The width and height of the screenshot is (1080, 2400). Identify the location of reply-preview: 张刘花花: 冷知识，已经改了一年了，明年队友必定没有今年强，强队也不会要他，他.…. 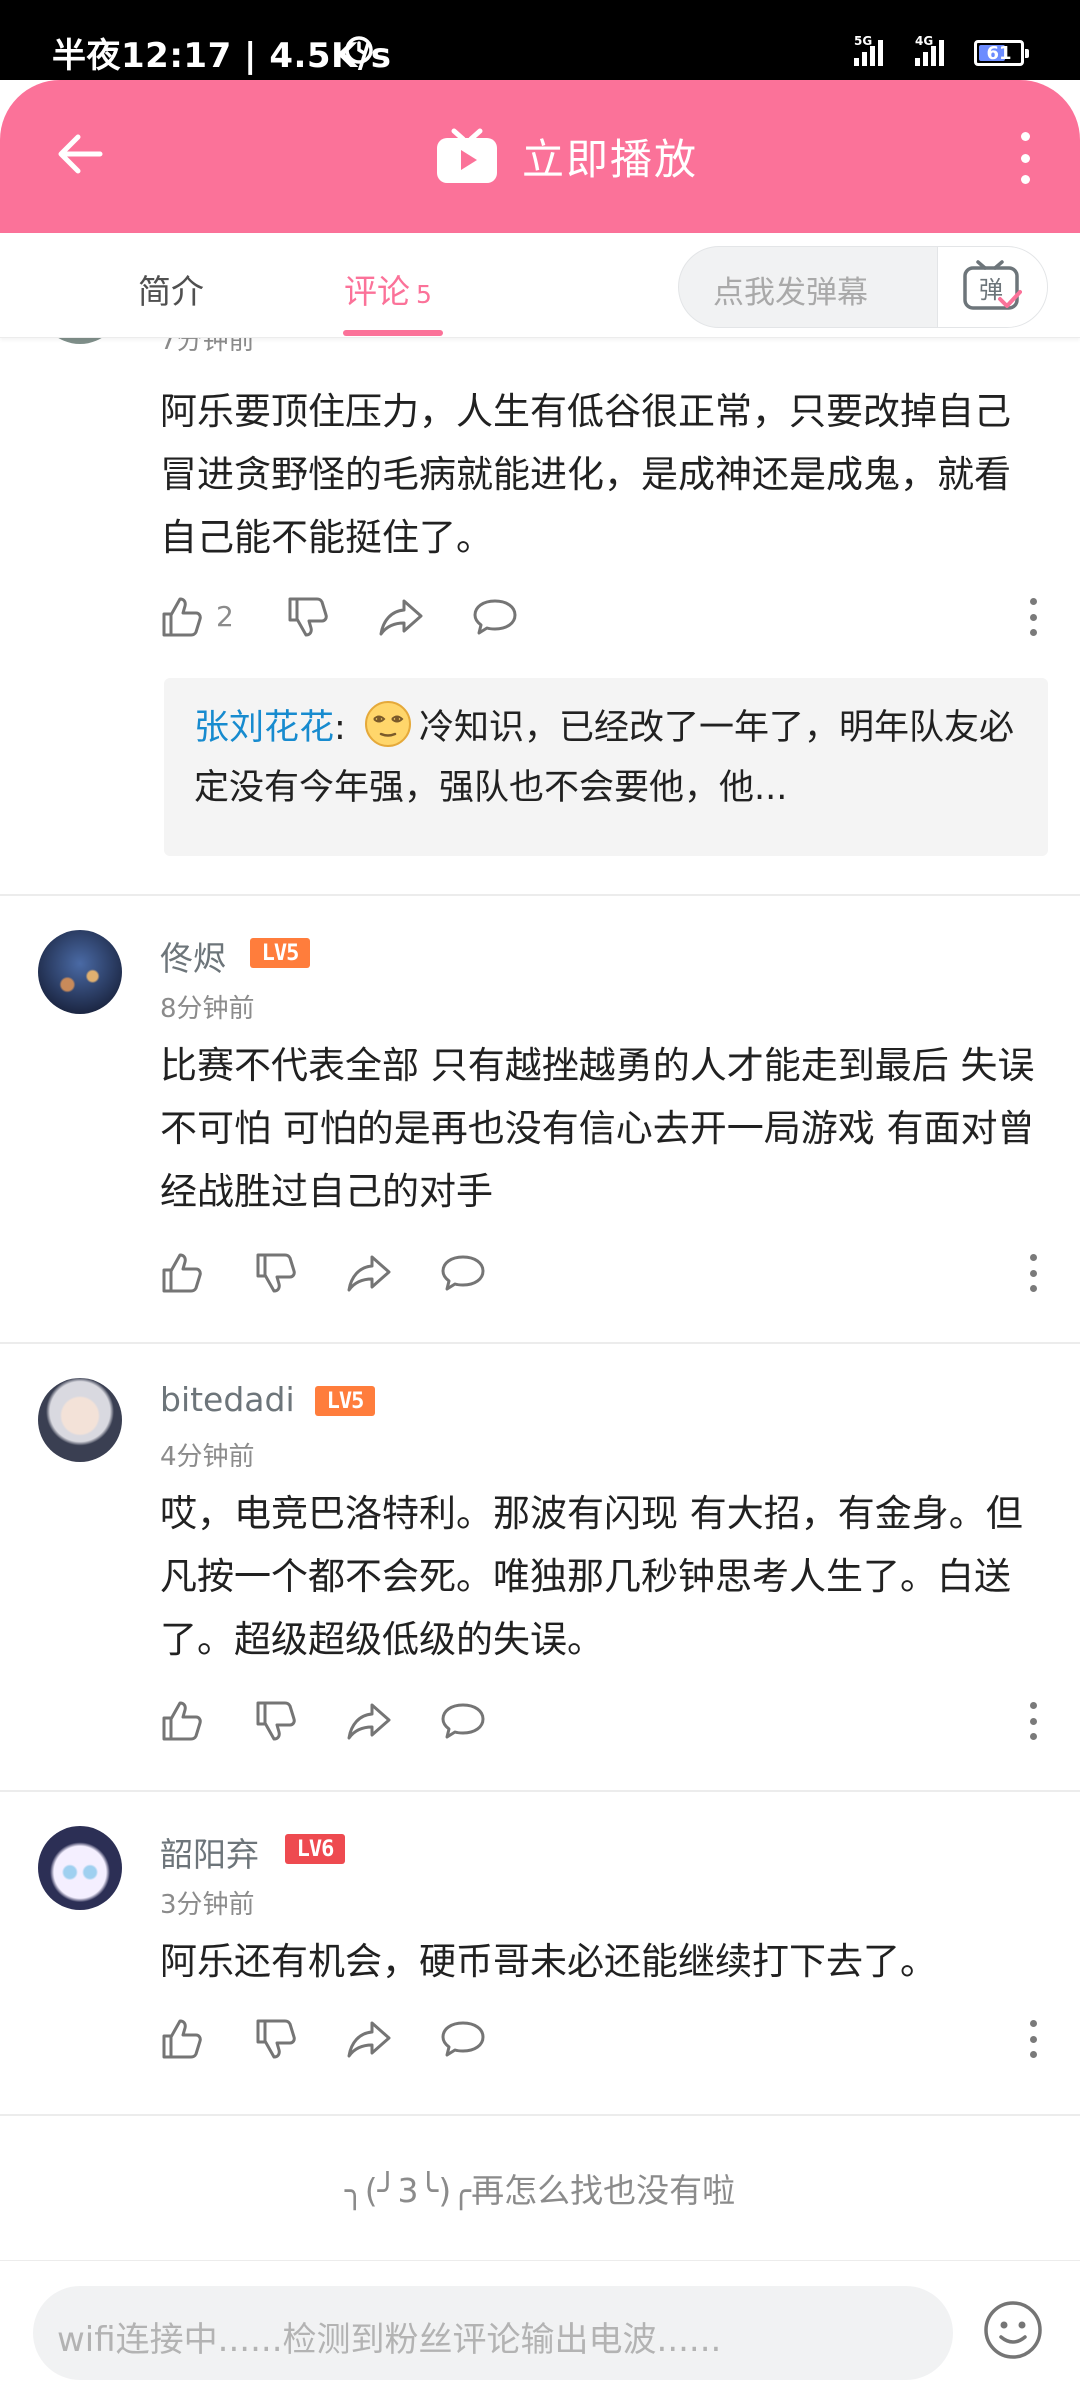
(606, 767).